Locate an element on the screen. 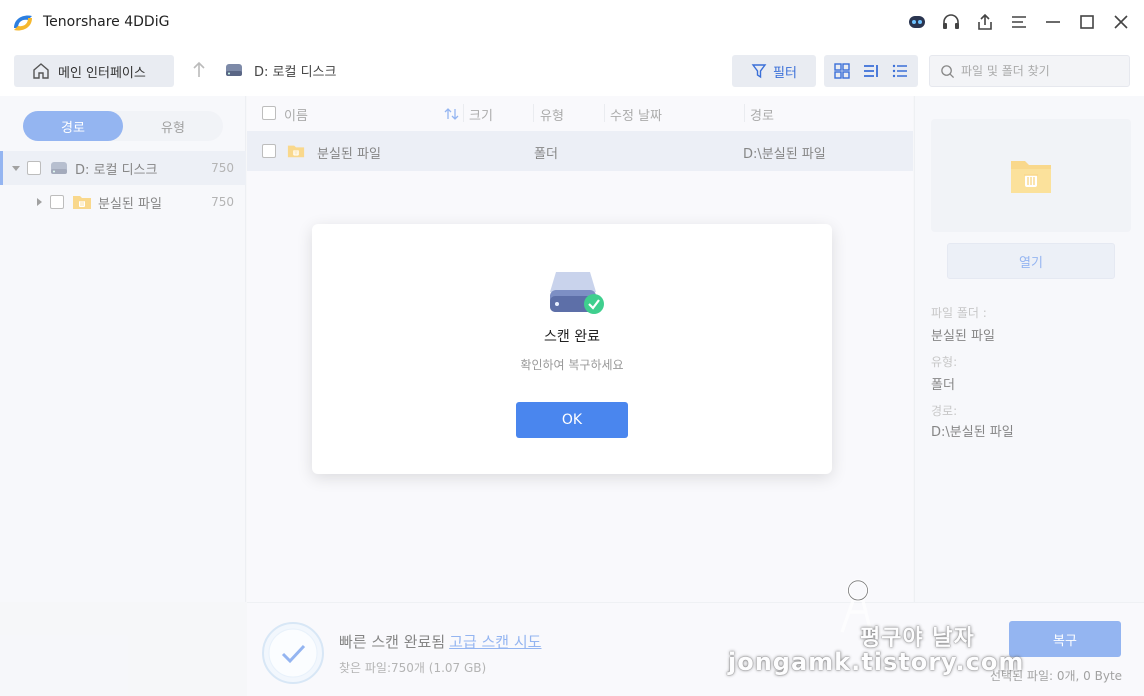  breadcrumb: D: 로컬 디스크 is located at coordinates (280, 70).